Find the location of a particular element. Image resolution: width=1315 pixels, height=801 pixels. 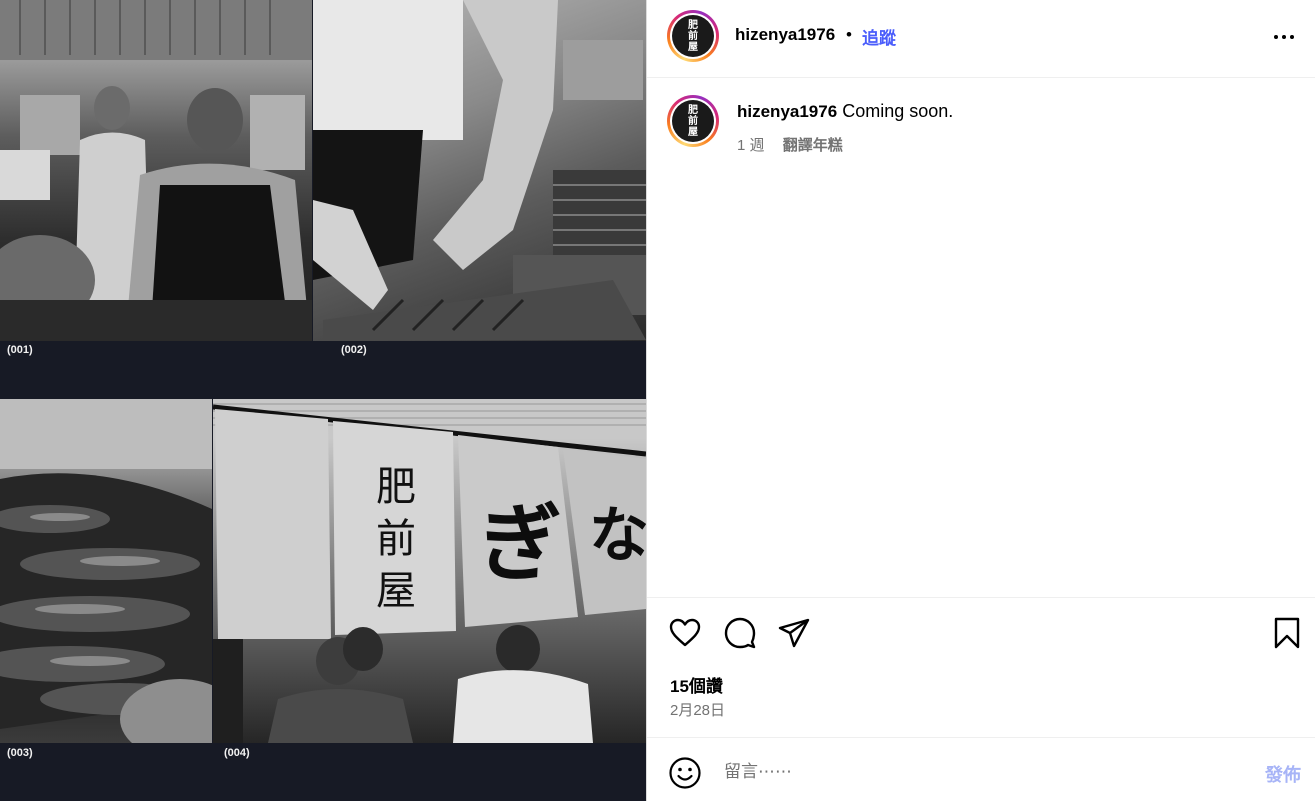

comment-box: 發佈 is located at coordinates (981, 769).